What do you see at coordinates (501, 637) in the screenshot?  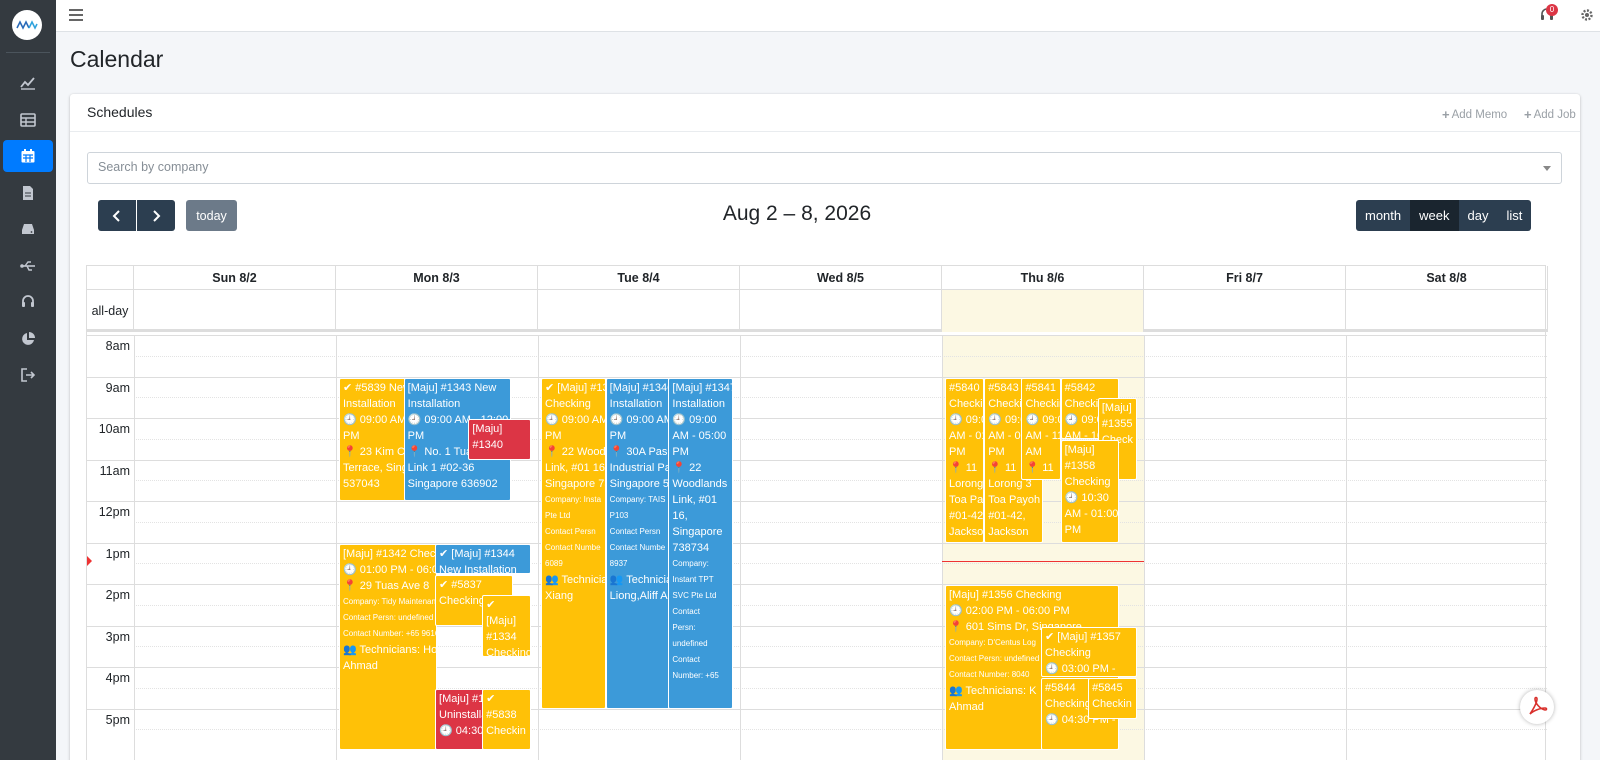 I see `event-line: #1334` at bounding box center [501, 637].